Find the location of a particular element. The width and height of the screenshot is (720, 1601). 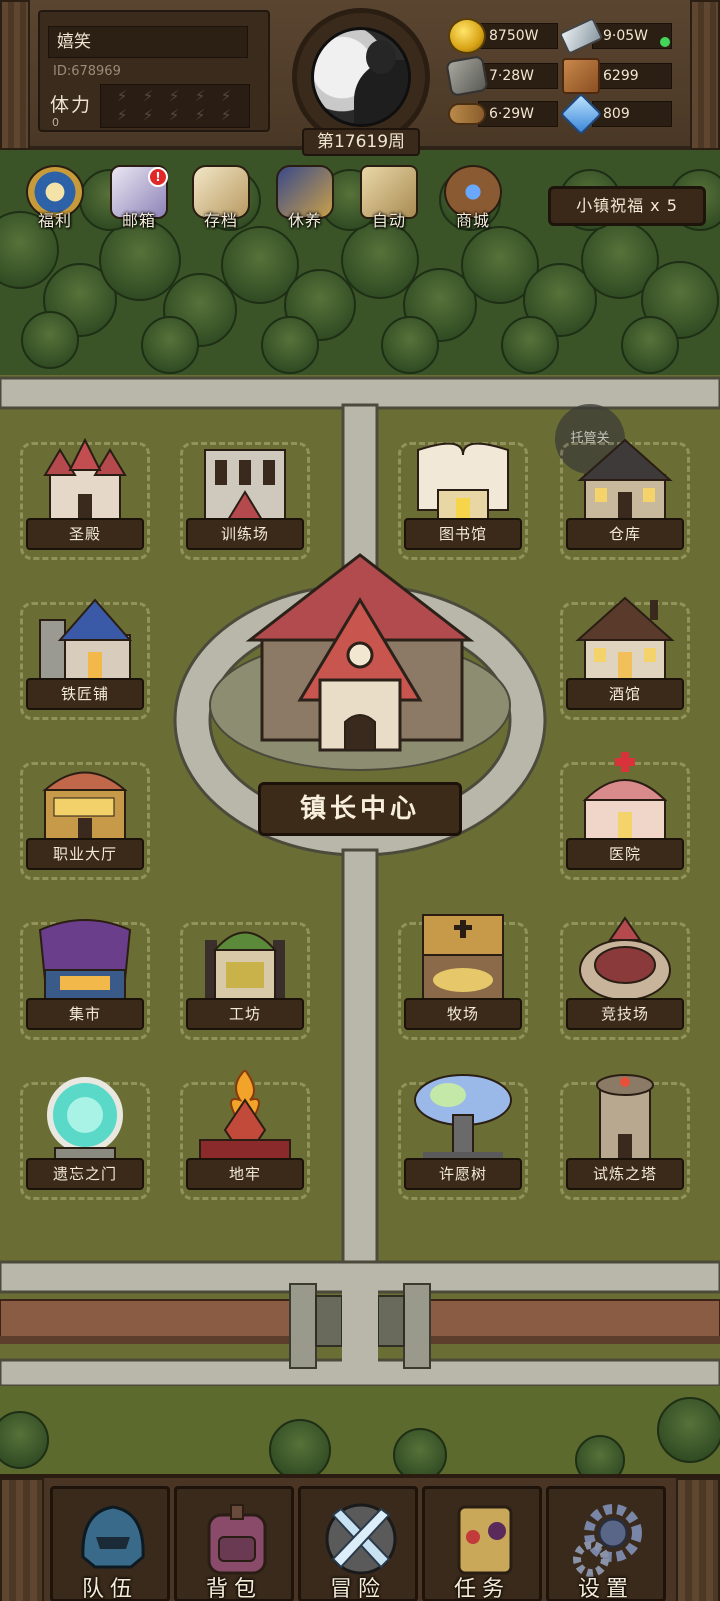

resource-crystal: 809 is located at coordinates (615, 114).